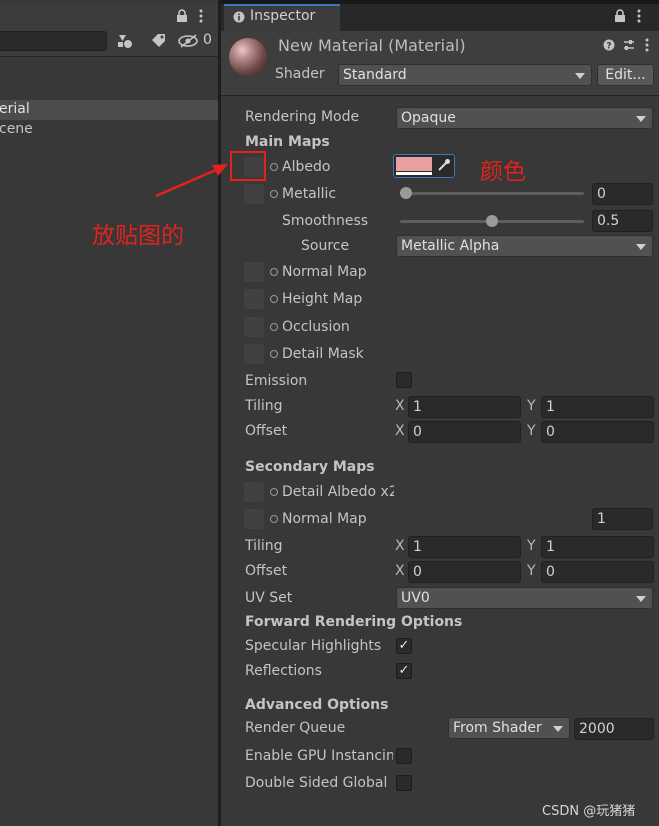 Image resolution: width=659 pixels, height=826 pixels. Describe the element at coordinates (201, 18) in the screenshot. I see `more-menu-icon` at that location.